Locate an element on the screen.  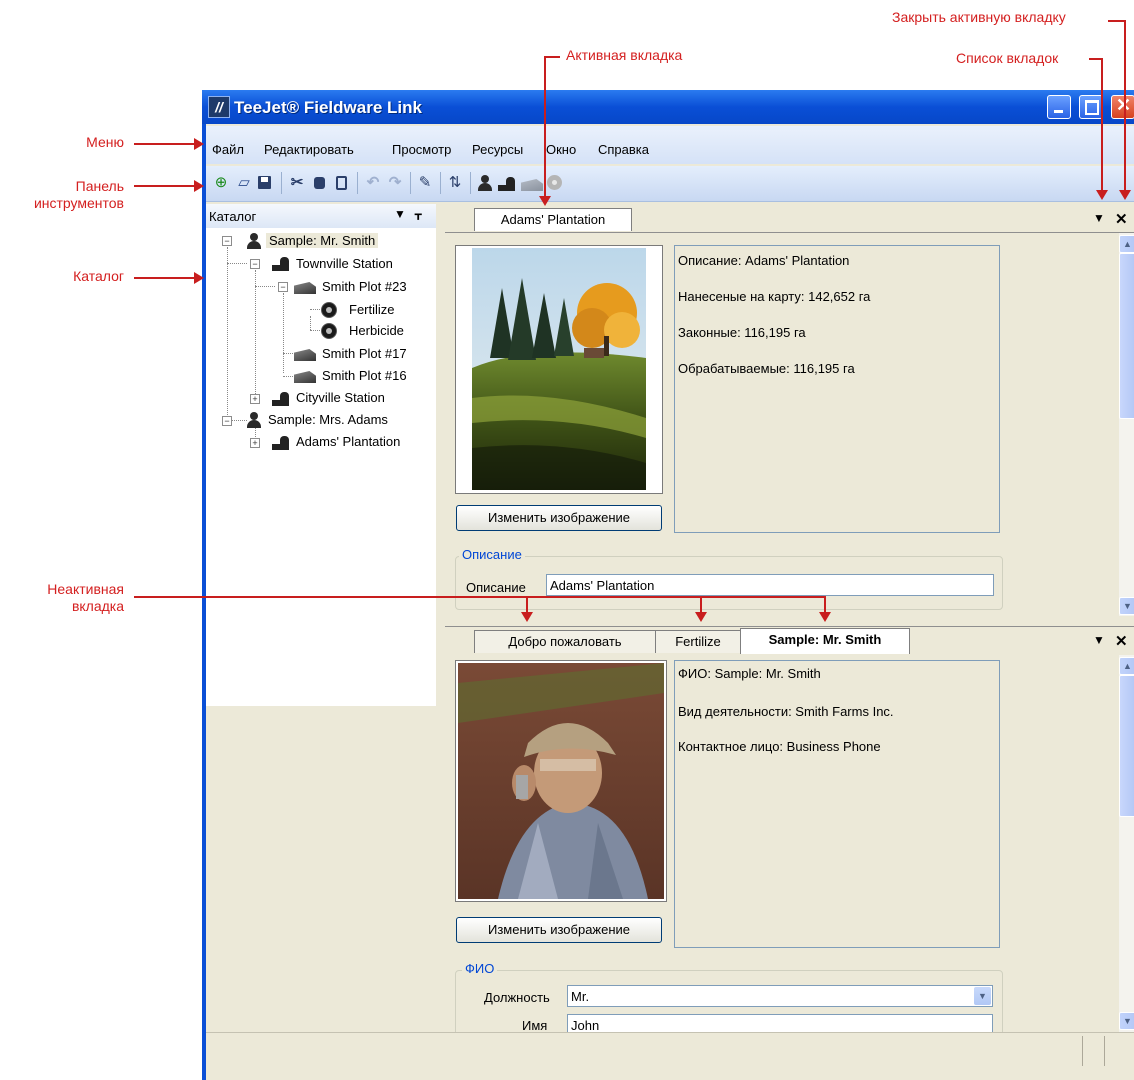
annotation-menu: Меню is located at coordinates (105, 142).